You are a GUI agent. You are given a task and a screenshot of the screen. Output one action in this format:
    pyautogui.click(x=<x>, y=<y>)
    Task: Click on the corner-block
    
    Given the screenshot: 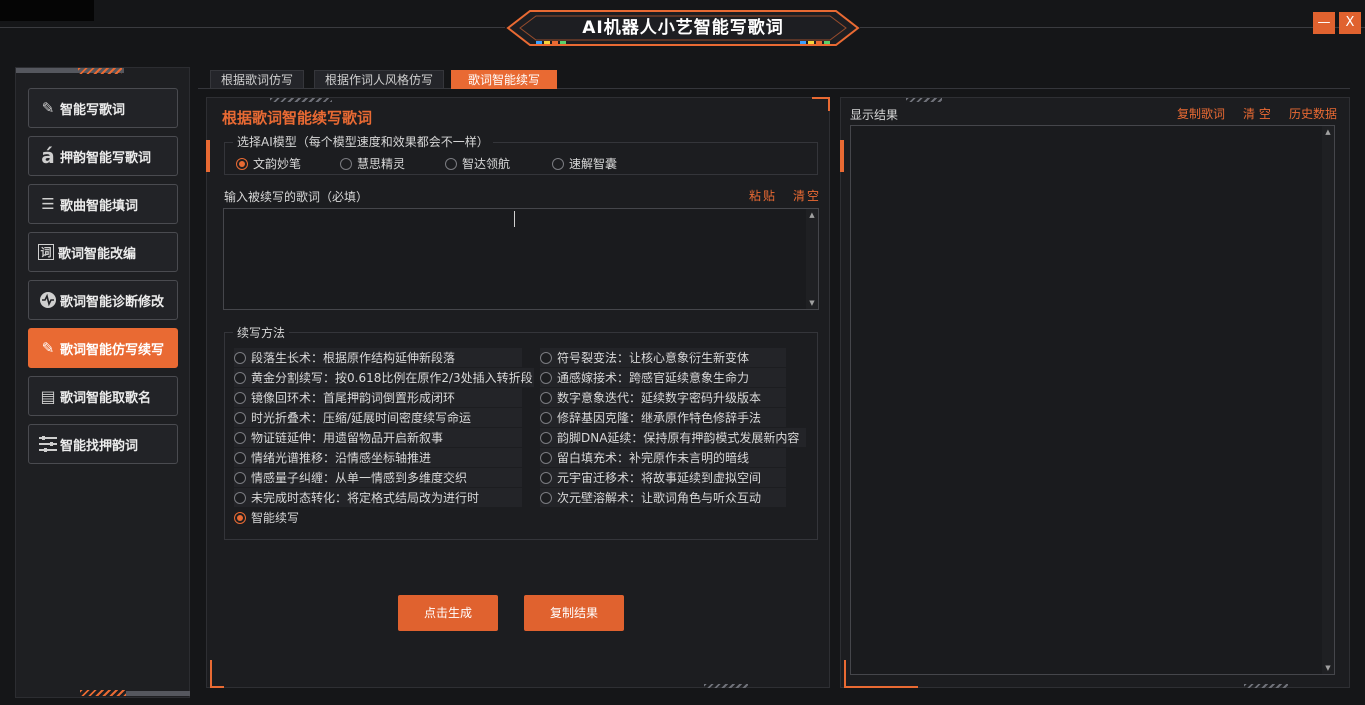 What is the action you would take?
    pyautogui.click(x=47, y=10)
    